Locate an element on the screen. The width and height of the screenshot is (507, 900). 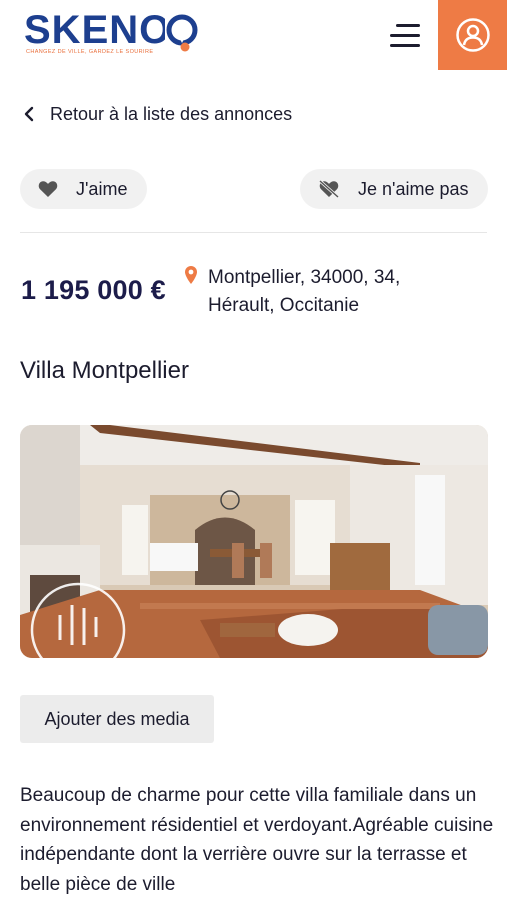
hamburger-menu-button is located at coordinates (406, 35).